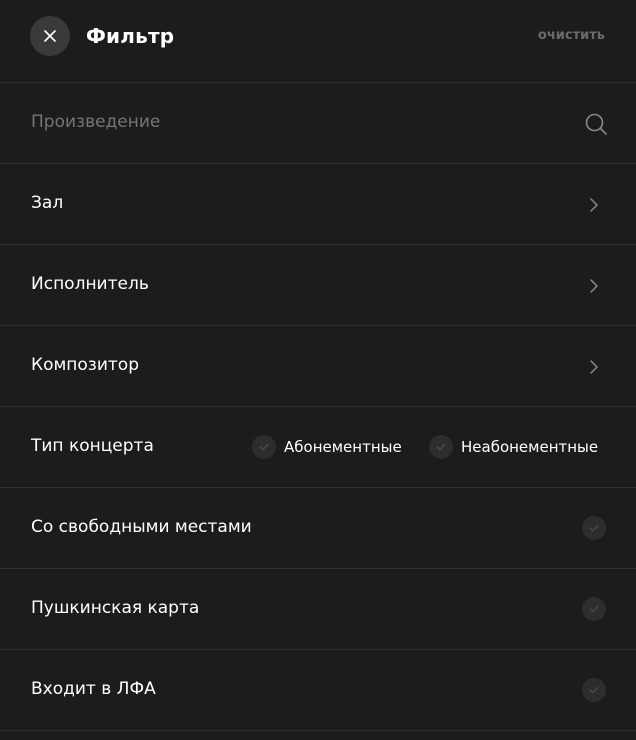  I want to click on option-label-non-subscription: Неабонементные, so click(530, 447).